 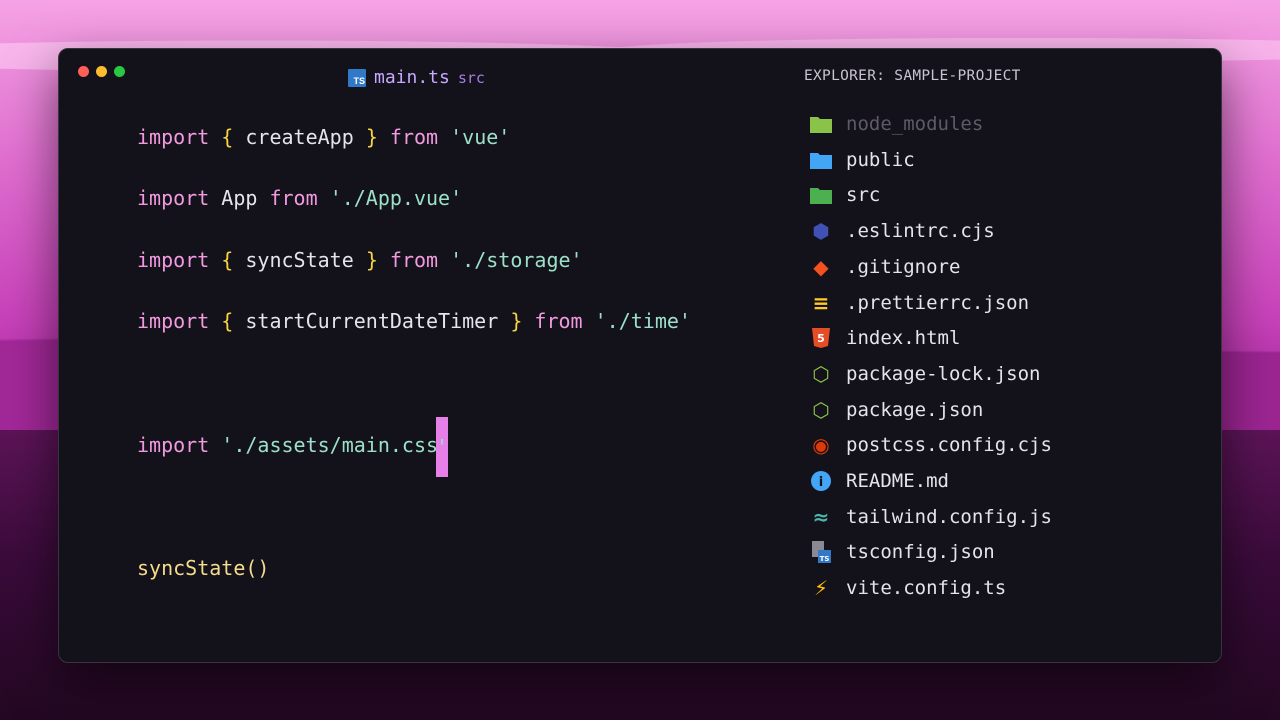 What do you see at coordinates (821, 516) in the screenshot?
I see `tailwind-icon: ≈` at bounding box center [821, 516].